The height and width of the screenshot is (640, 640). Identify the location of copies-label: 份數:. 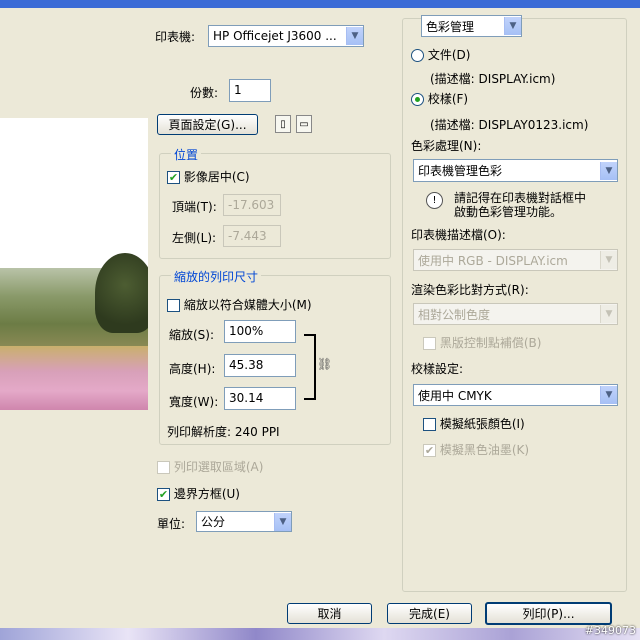
(204, 93).